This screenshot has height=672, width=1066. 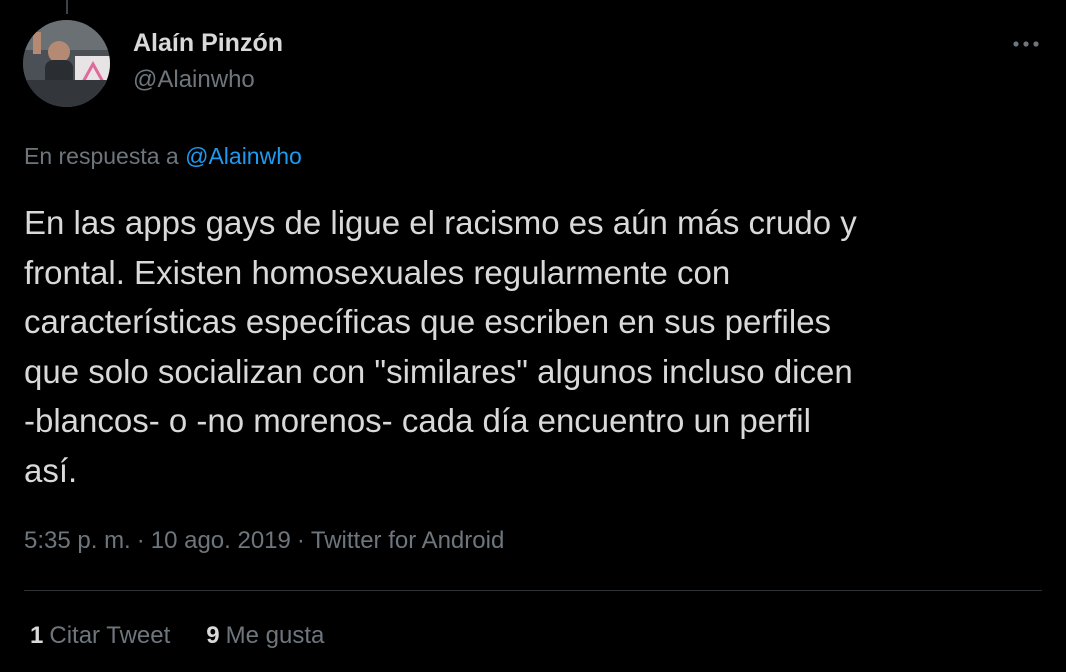 I want to click on tweet-stats: 1 Citar Tweet 9 Me gusta, so click(x=177, y=636).